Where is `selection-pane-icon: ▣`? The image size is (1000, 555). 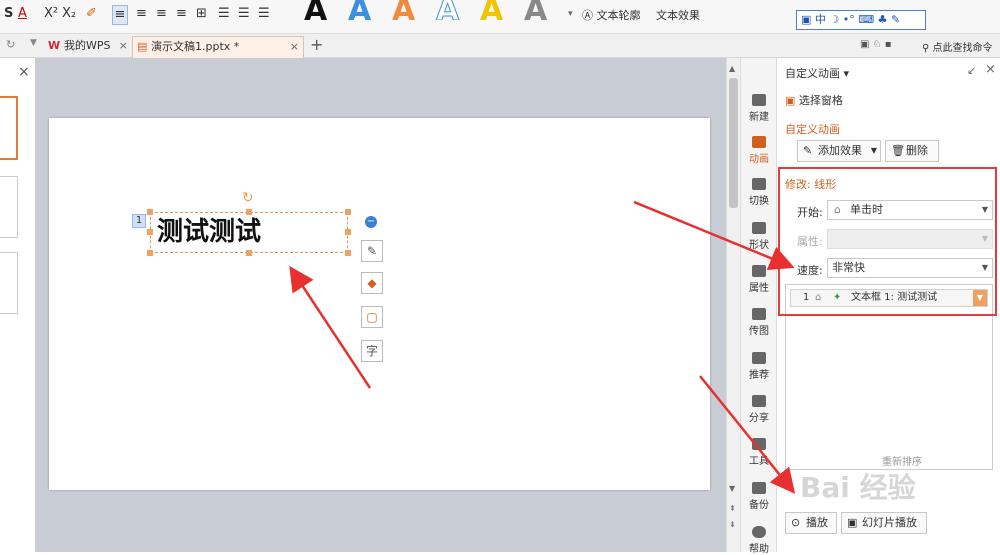 selection-pane-icon: ▣ is located at coordinates (790, 100).